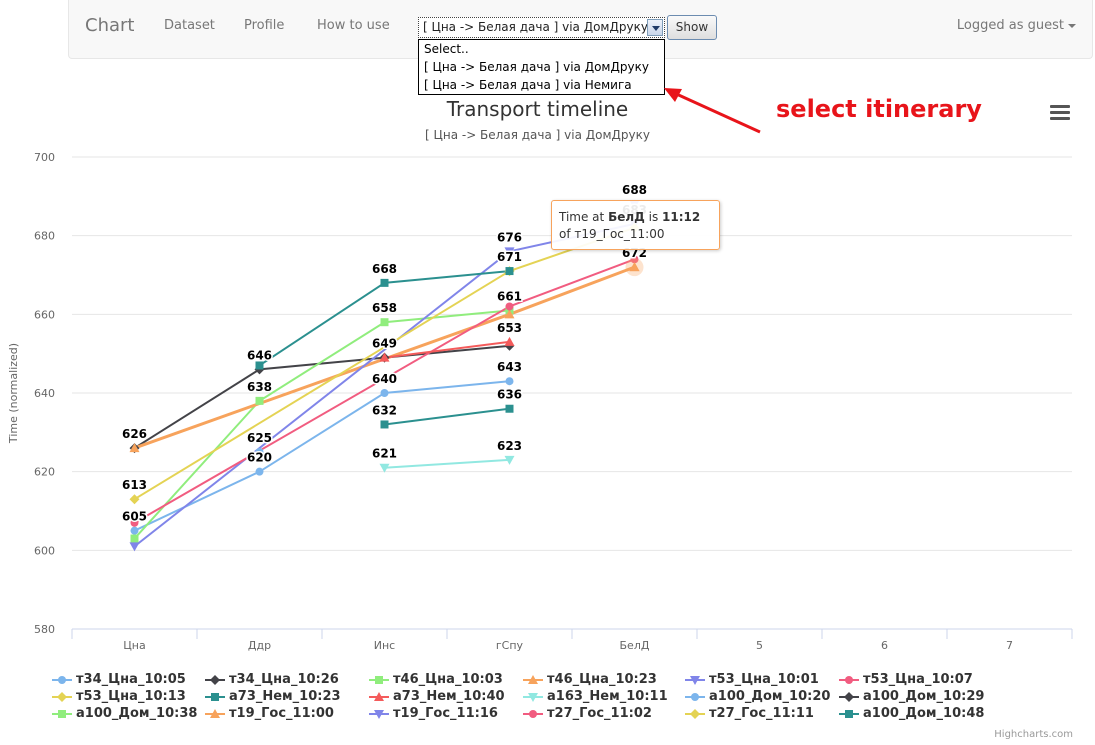  What do you see at coordinates (384, 645) in the screenshot?
I see `x-tick-label: Инс` at bounding box center [384, 645].